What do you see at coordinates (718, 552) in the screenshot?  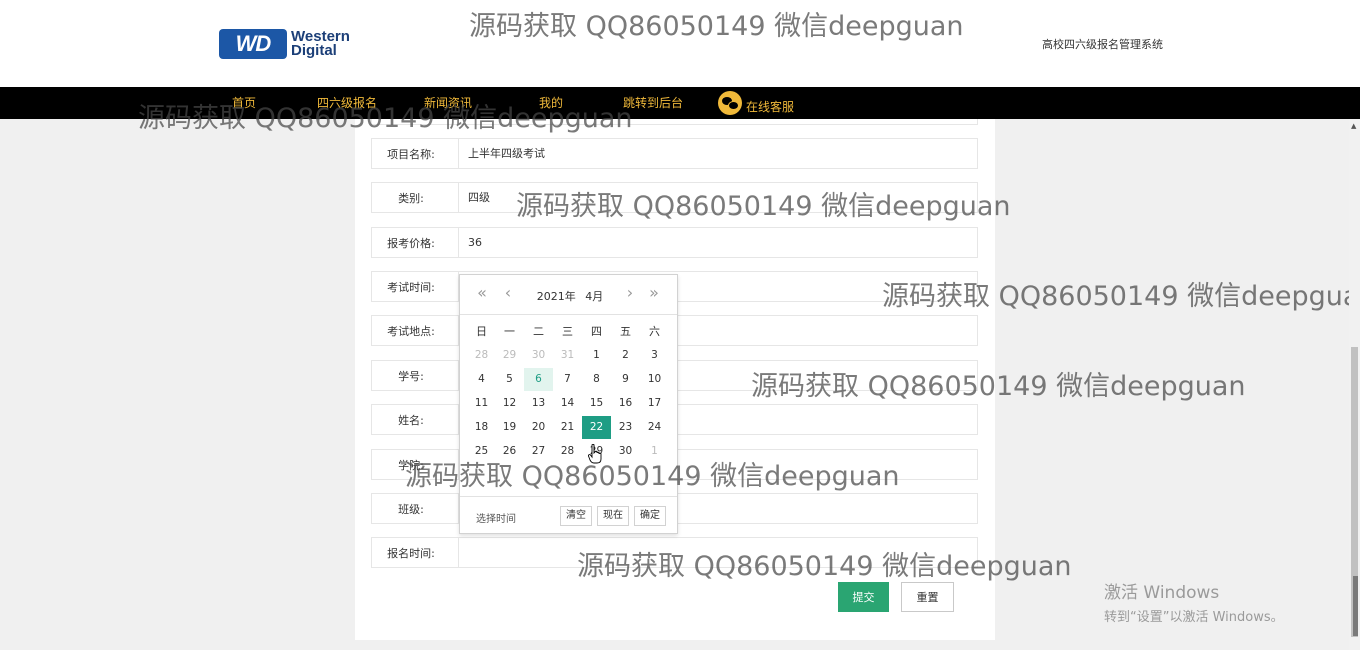 I see `registration-time-field` at bounding box center [718, 552].